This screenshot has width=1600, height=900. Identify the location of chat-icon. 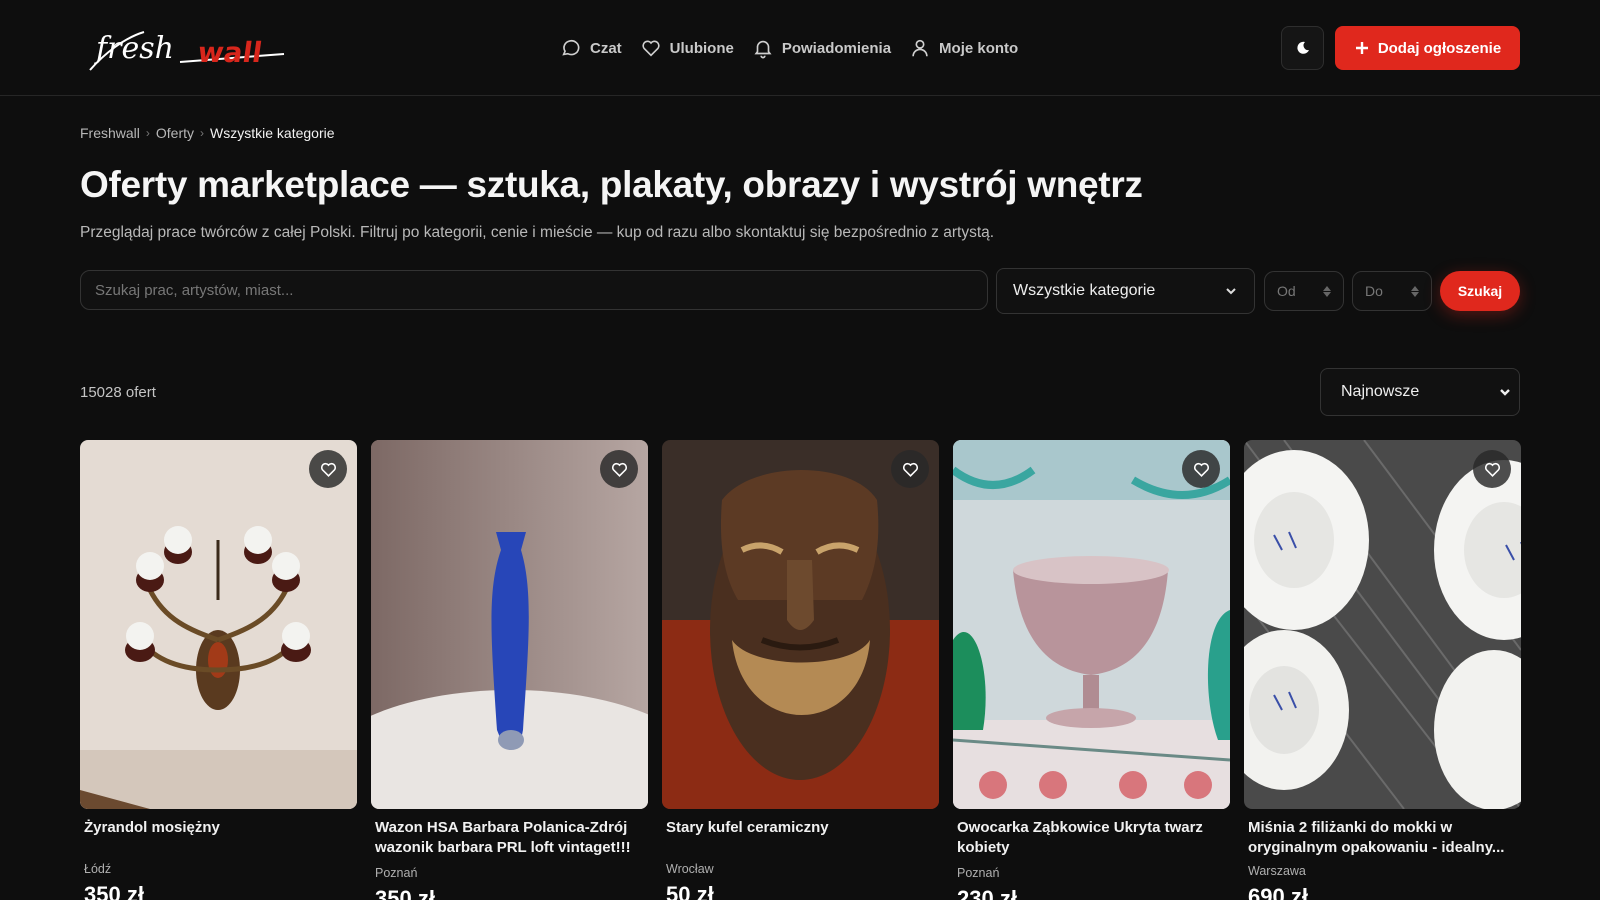
(571, 47).